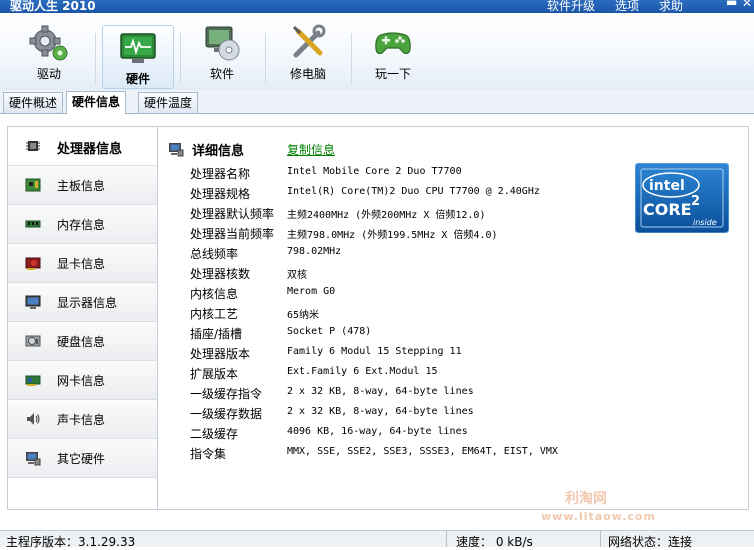 This screenshot has width=754, height=550. What do you see at coordinates (374, 351) in the screenshot?
I see `info-value: Family 6 Modul 15 Stepping 11` at bounding box center [374, 351].